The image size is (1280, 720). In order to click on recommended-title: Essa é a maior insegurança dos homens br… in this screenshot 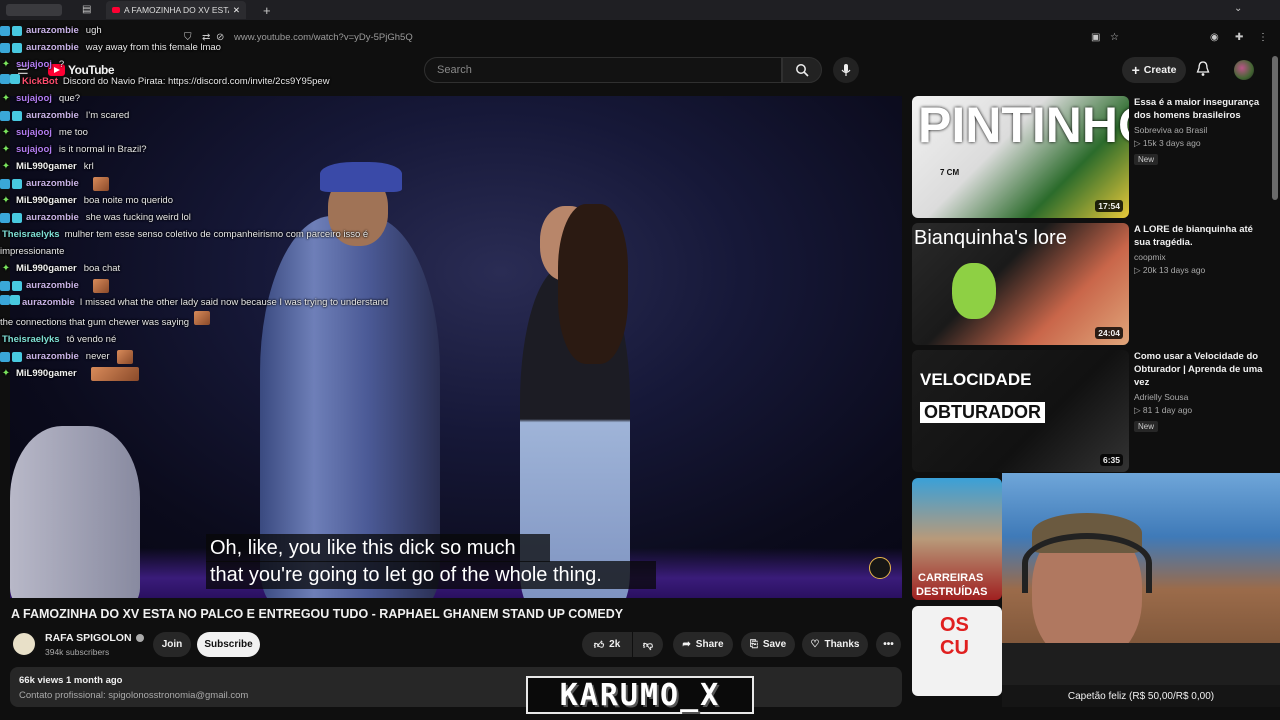, I will do `click(1202, 109)`.